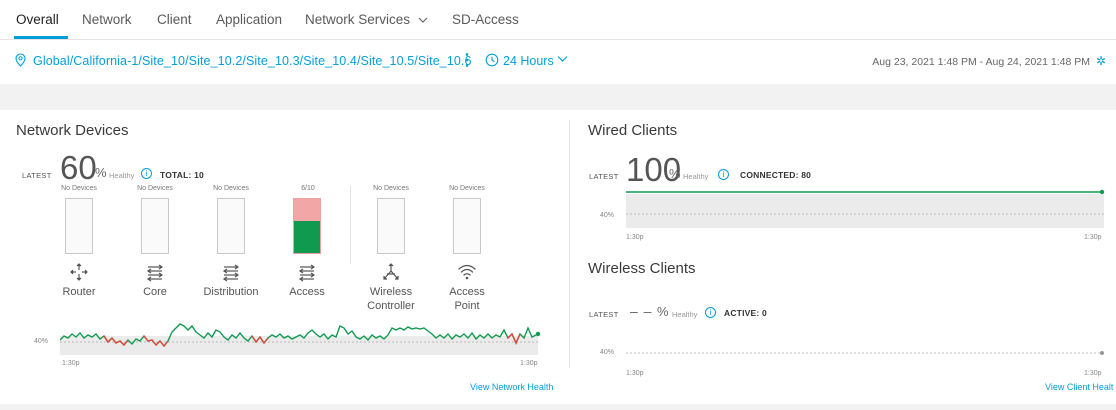  What do you see at coordinates (485, 19) in the screenshot?
I see `tab-sd-access: SD-Access` at bounding box center [485, 19].